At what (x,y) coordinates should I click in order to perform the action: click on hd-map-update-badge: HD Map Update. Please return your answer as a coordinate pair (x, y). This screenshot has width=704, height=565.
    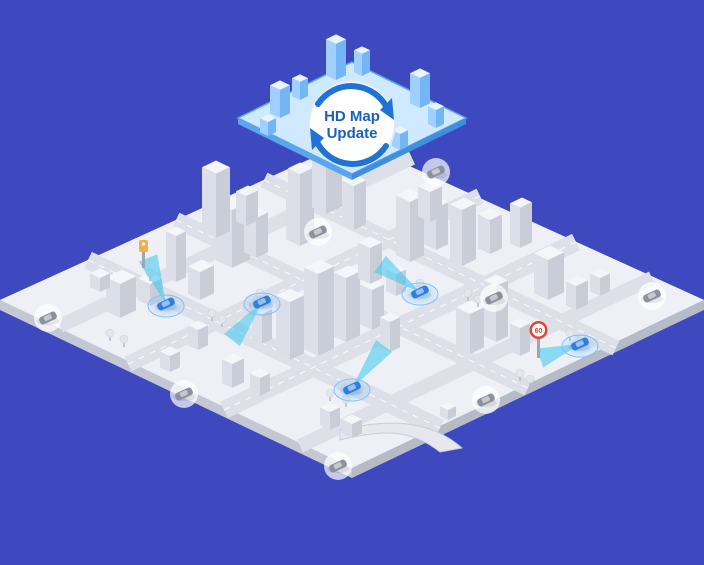
    Looking at the image, I should click on (352, 124).